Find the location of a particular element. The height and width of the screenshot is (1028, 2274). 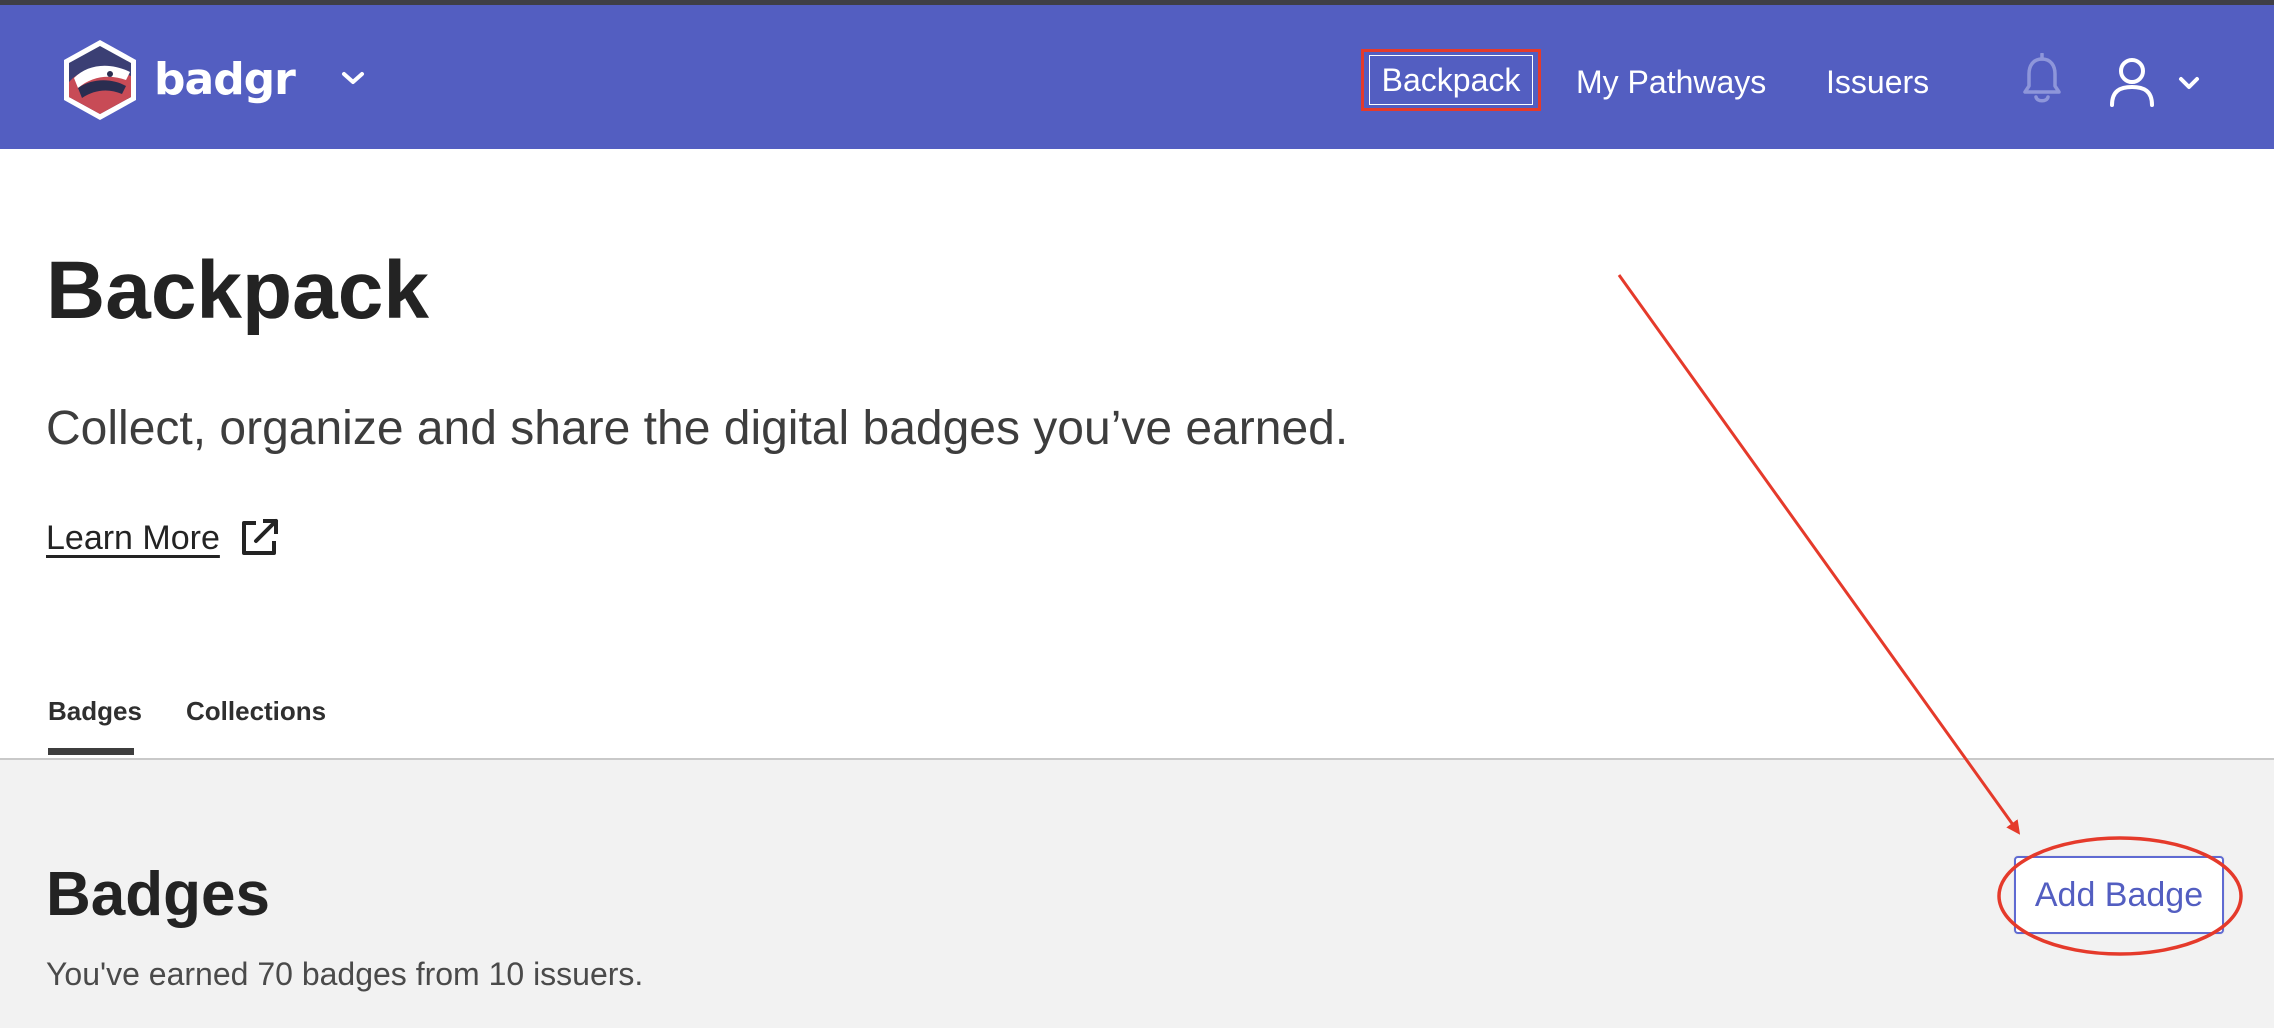

user-icon is located at coordinates (2132, 82).